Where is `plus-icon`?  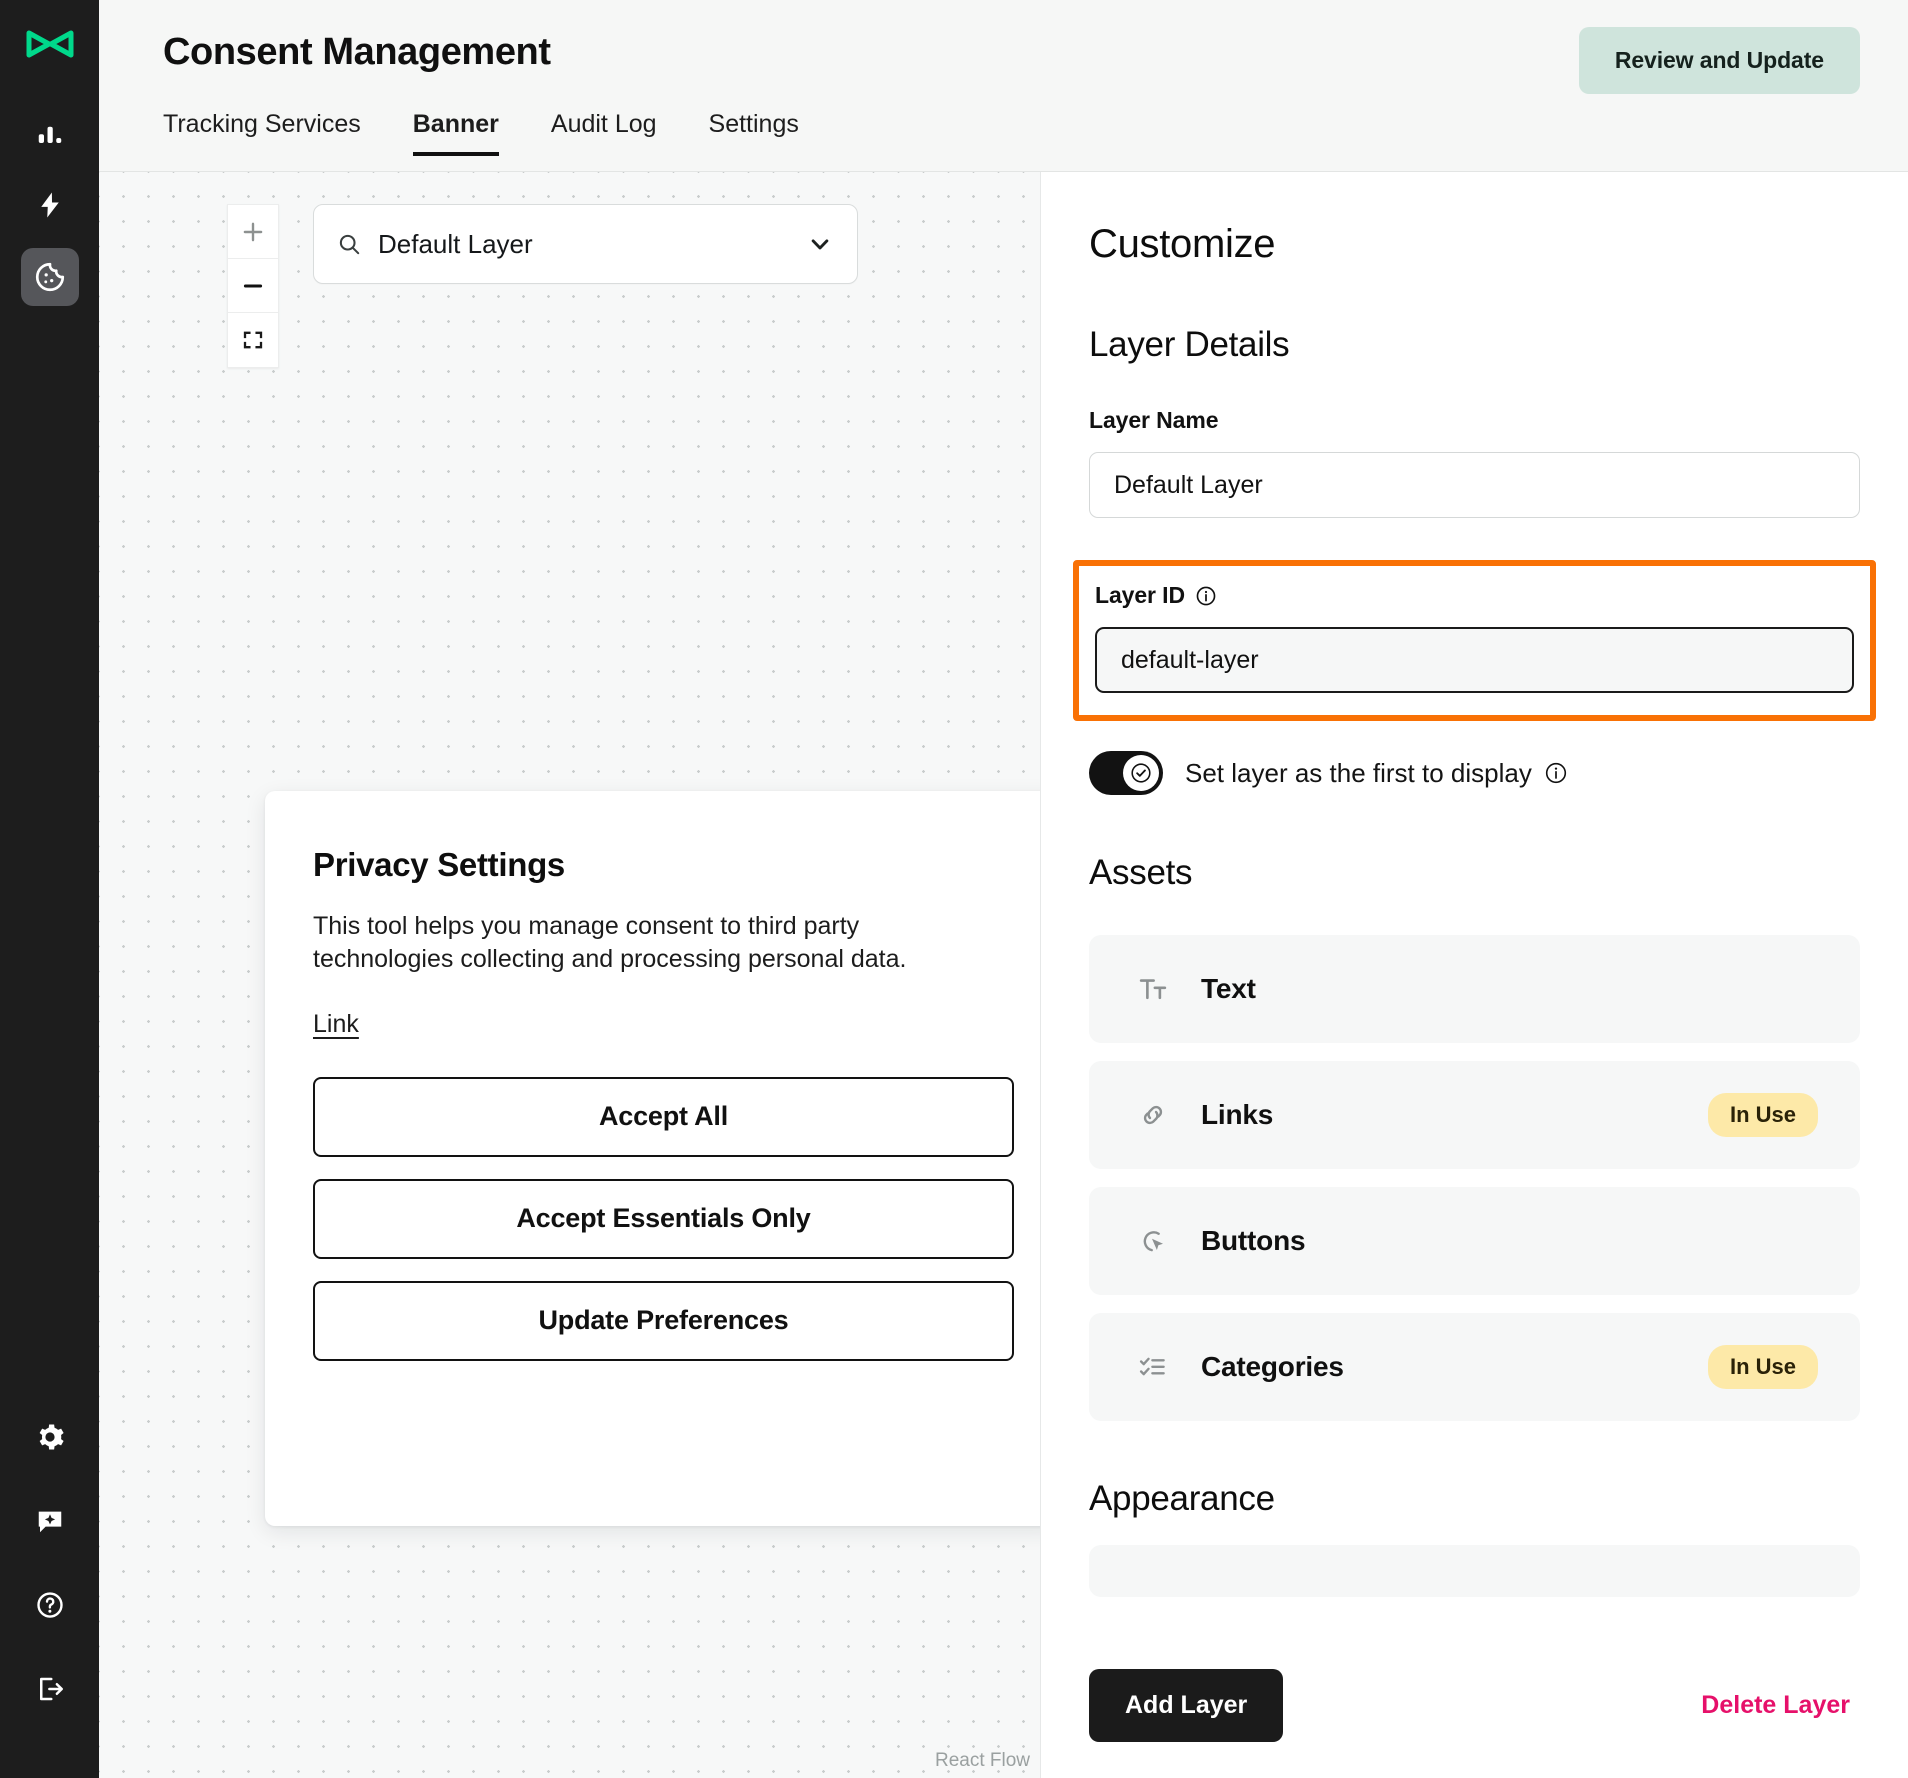 plus-icon is located at coordinates (253, 231).